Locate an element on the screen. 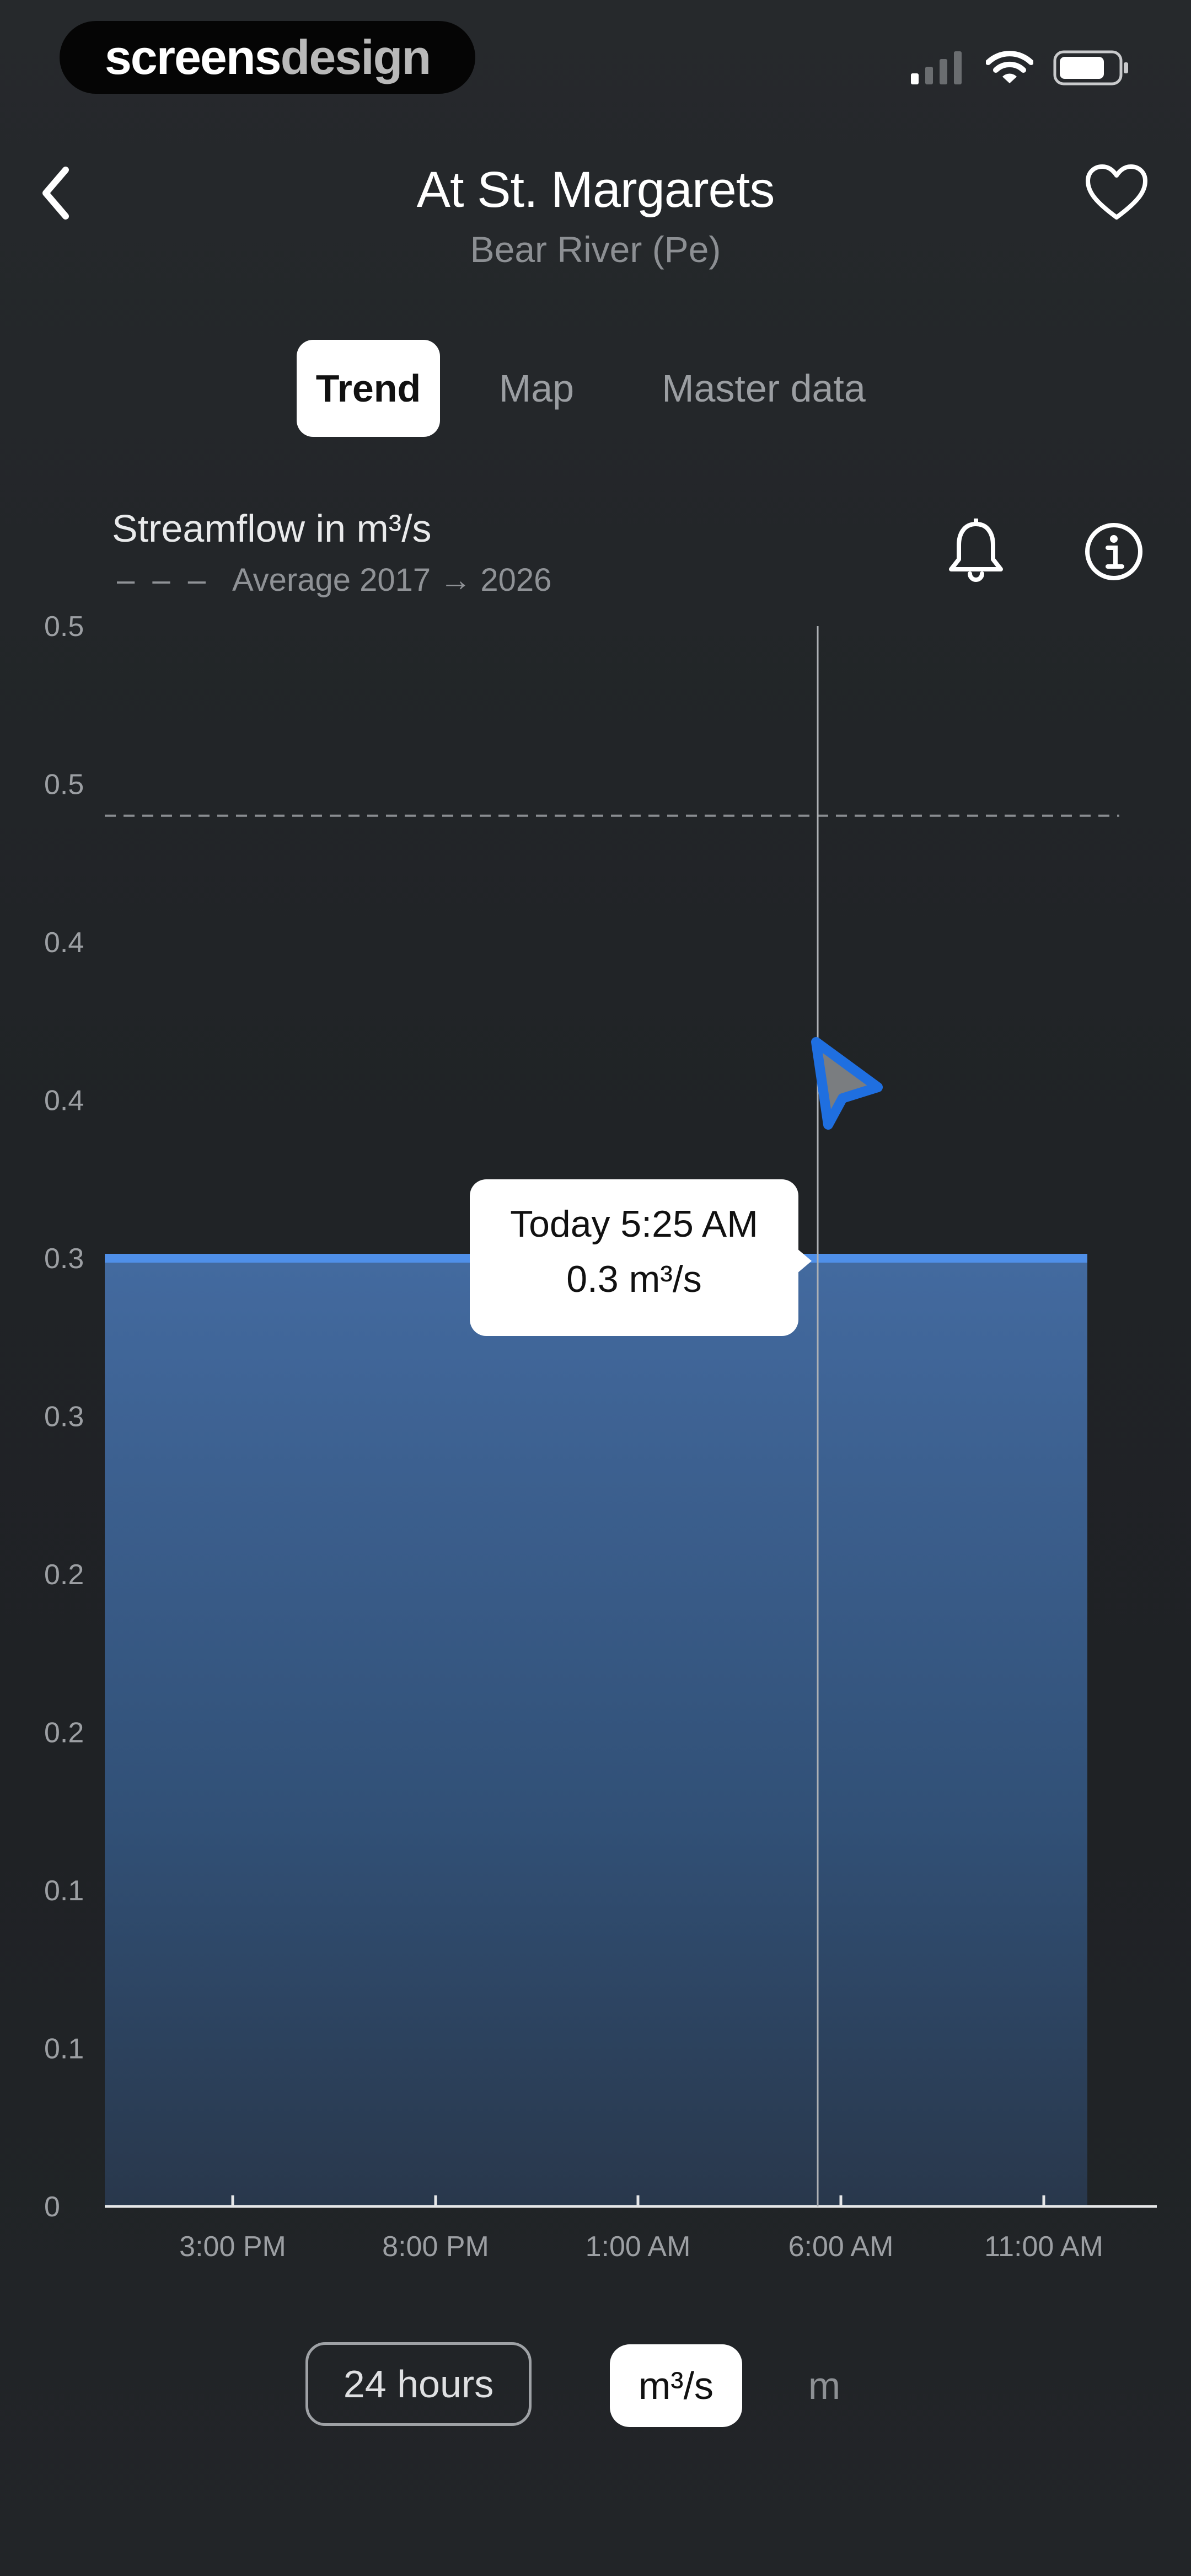 This screenshot has width=1191, height=2576. y-tick-label: 0 is located at coordinates (52, 2207).